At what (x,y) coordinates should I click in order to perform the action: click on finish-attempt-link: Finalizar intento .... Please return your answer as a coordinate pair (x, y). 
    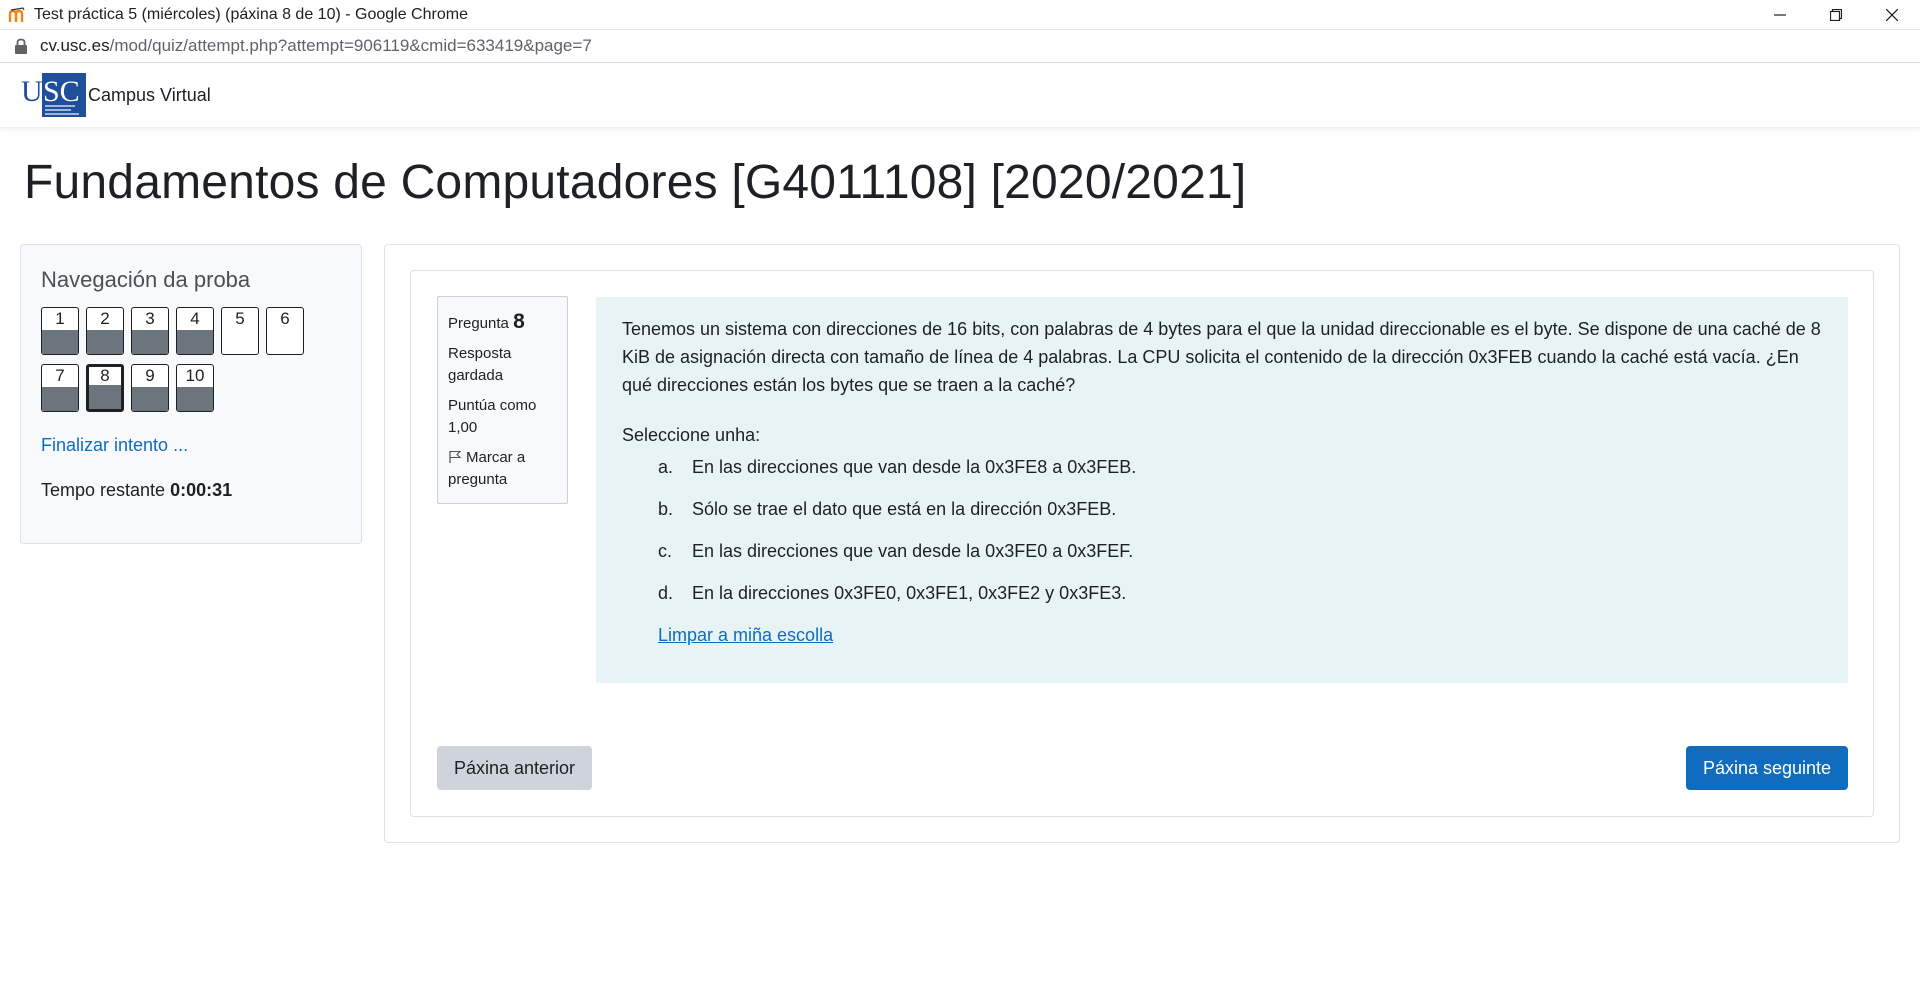
    Looking at the image, I should click on (191, 445).